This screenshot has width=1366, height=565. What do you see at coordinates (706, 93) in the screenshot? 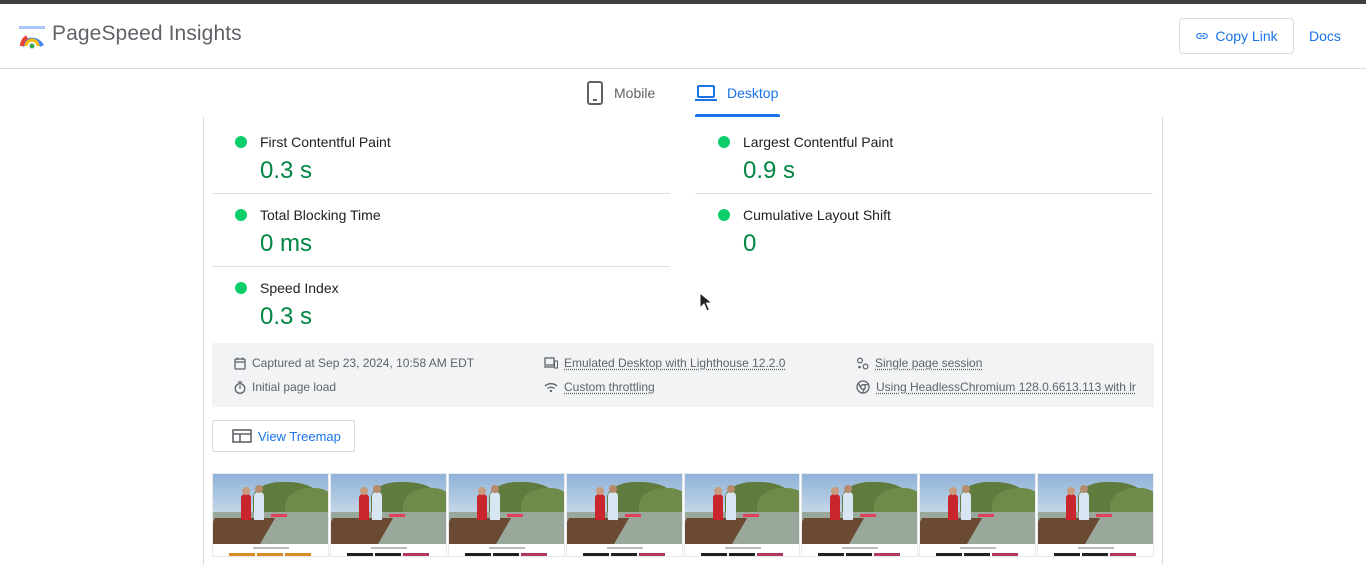
I see `laptop-icon` at bounding box center [706, 93].